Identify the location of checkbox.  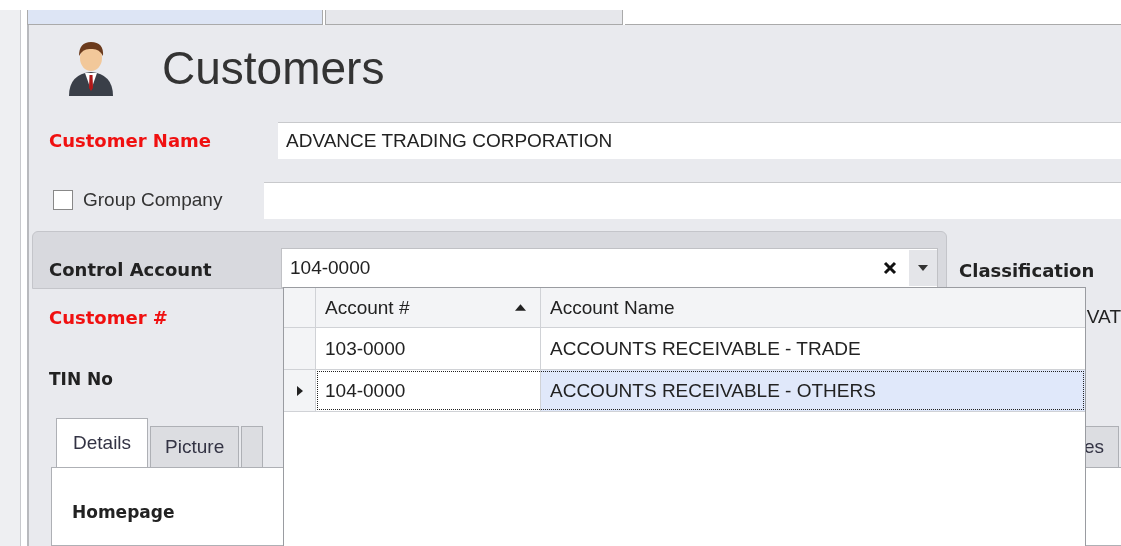
(63, 200).